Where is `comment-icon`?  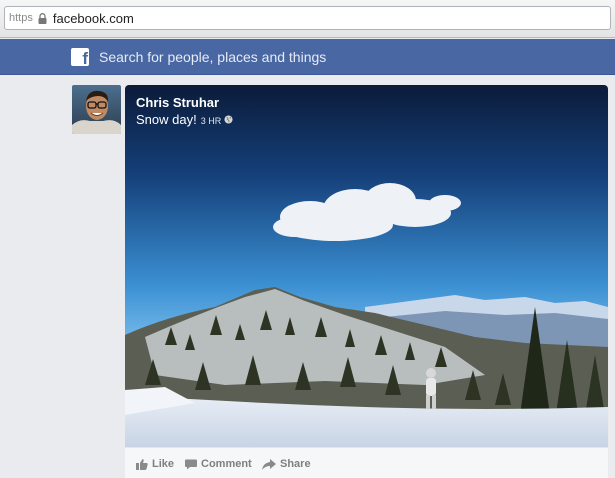
comment-icon is located at coordinates (191, 464).